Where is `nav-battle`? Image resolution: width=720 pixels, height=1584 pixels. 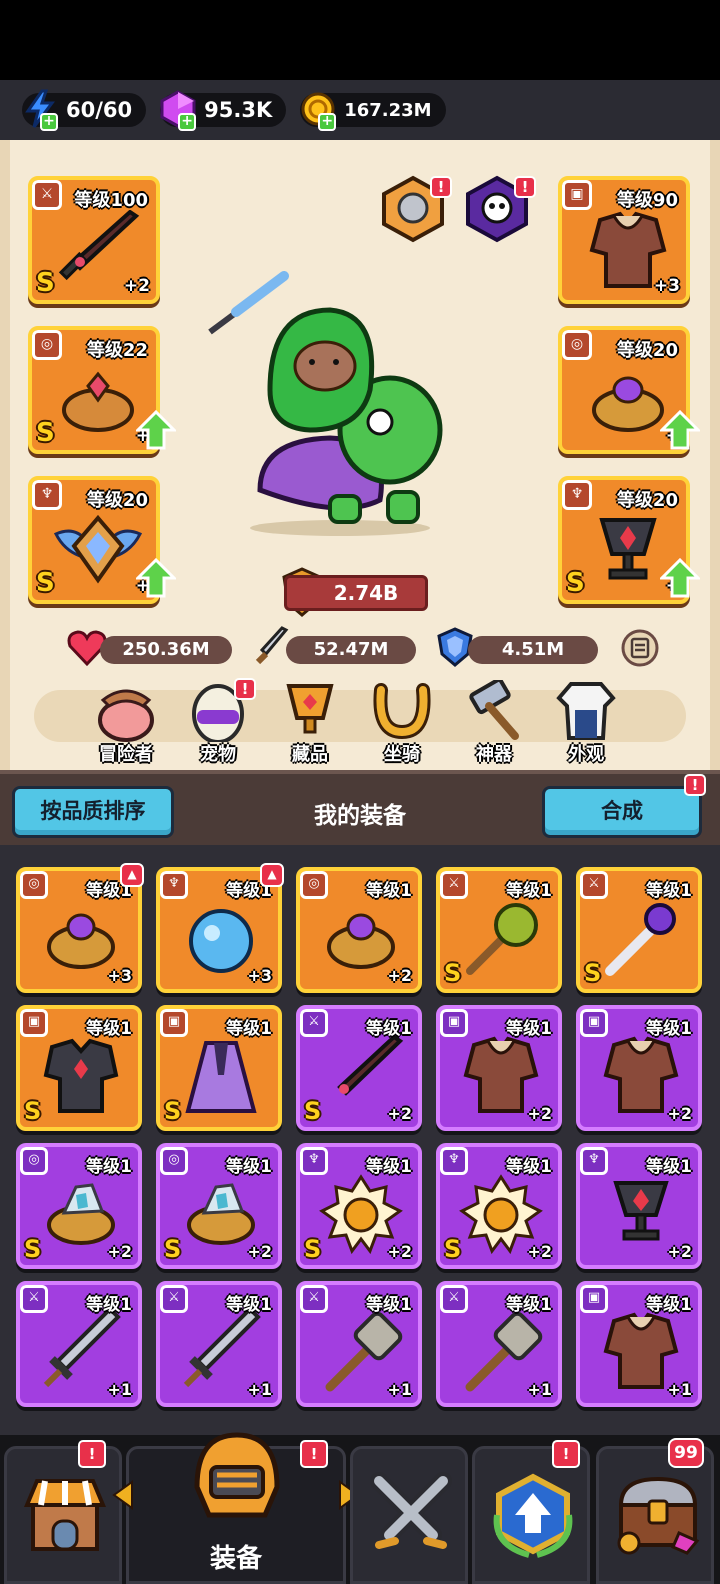 nav-battle is located at coordinates (409, 1515).